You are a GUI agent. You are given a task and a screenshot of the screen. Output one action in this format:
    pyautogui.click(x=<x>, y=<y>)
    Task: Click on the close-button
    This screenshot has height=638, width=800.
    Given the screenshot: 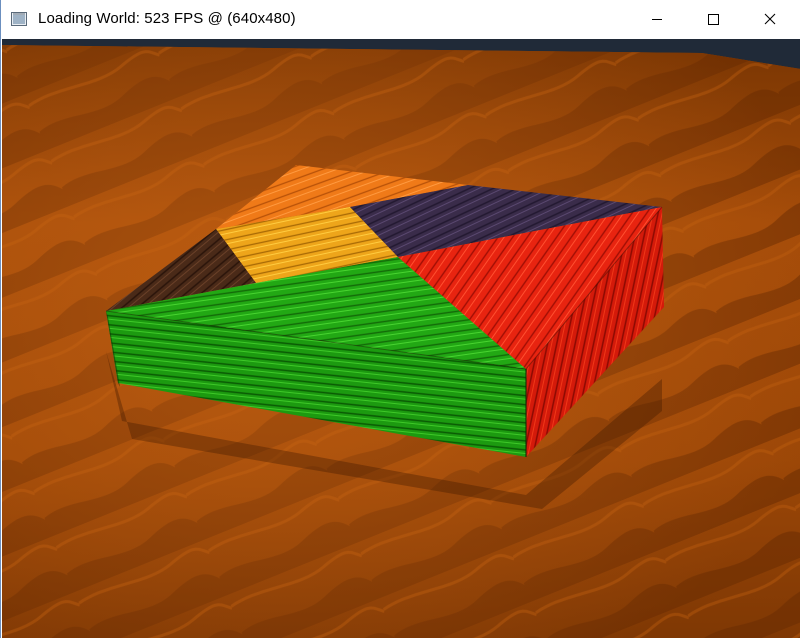 What is the action you would take?
    pyautogui.click(x=770, y=19)
    